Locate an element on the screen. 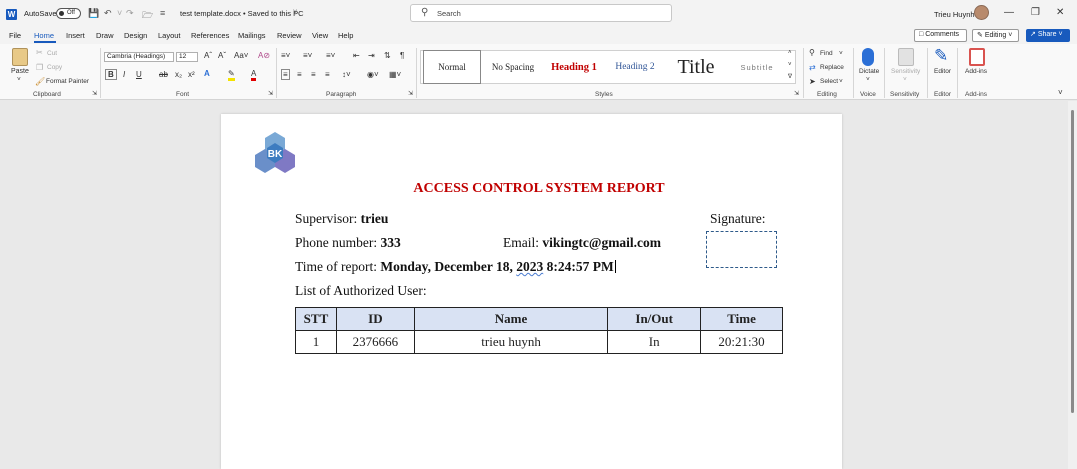  italic-icon: I is located at coordinates (124, 74).